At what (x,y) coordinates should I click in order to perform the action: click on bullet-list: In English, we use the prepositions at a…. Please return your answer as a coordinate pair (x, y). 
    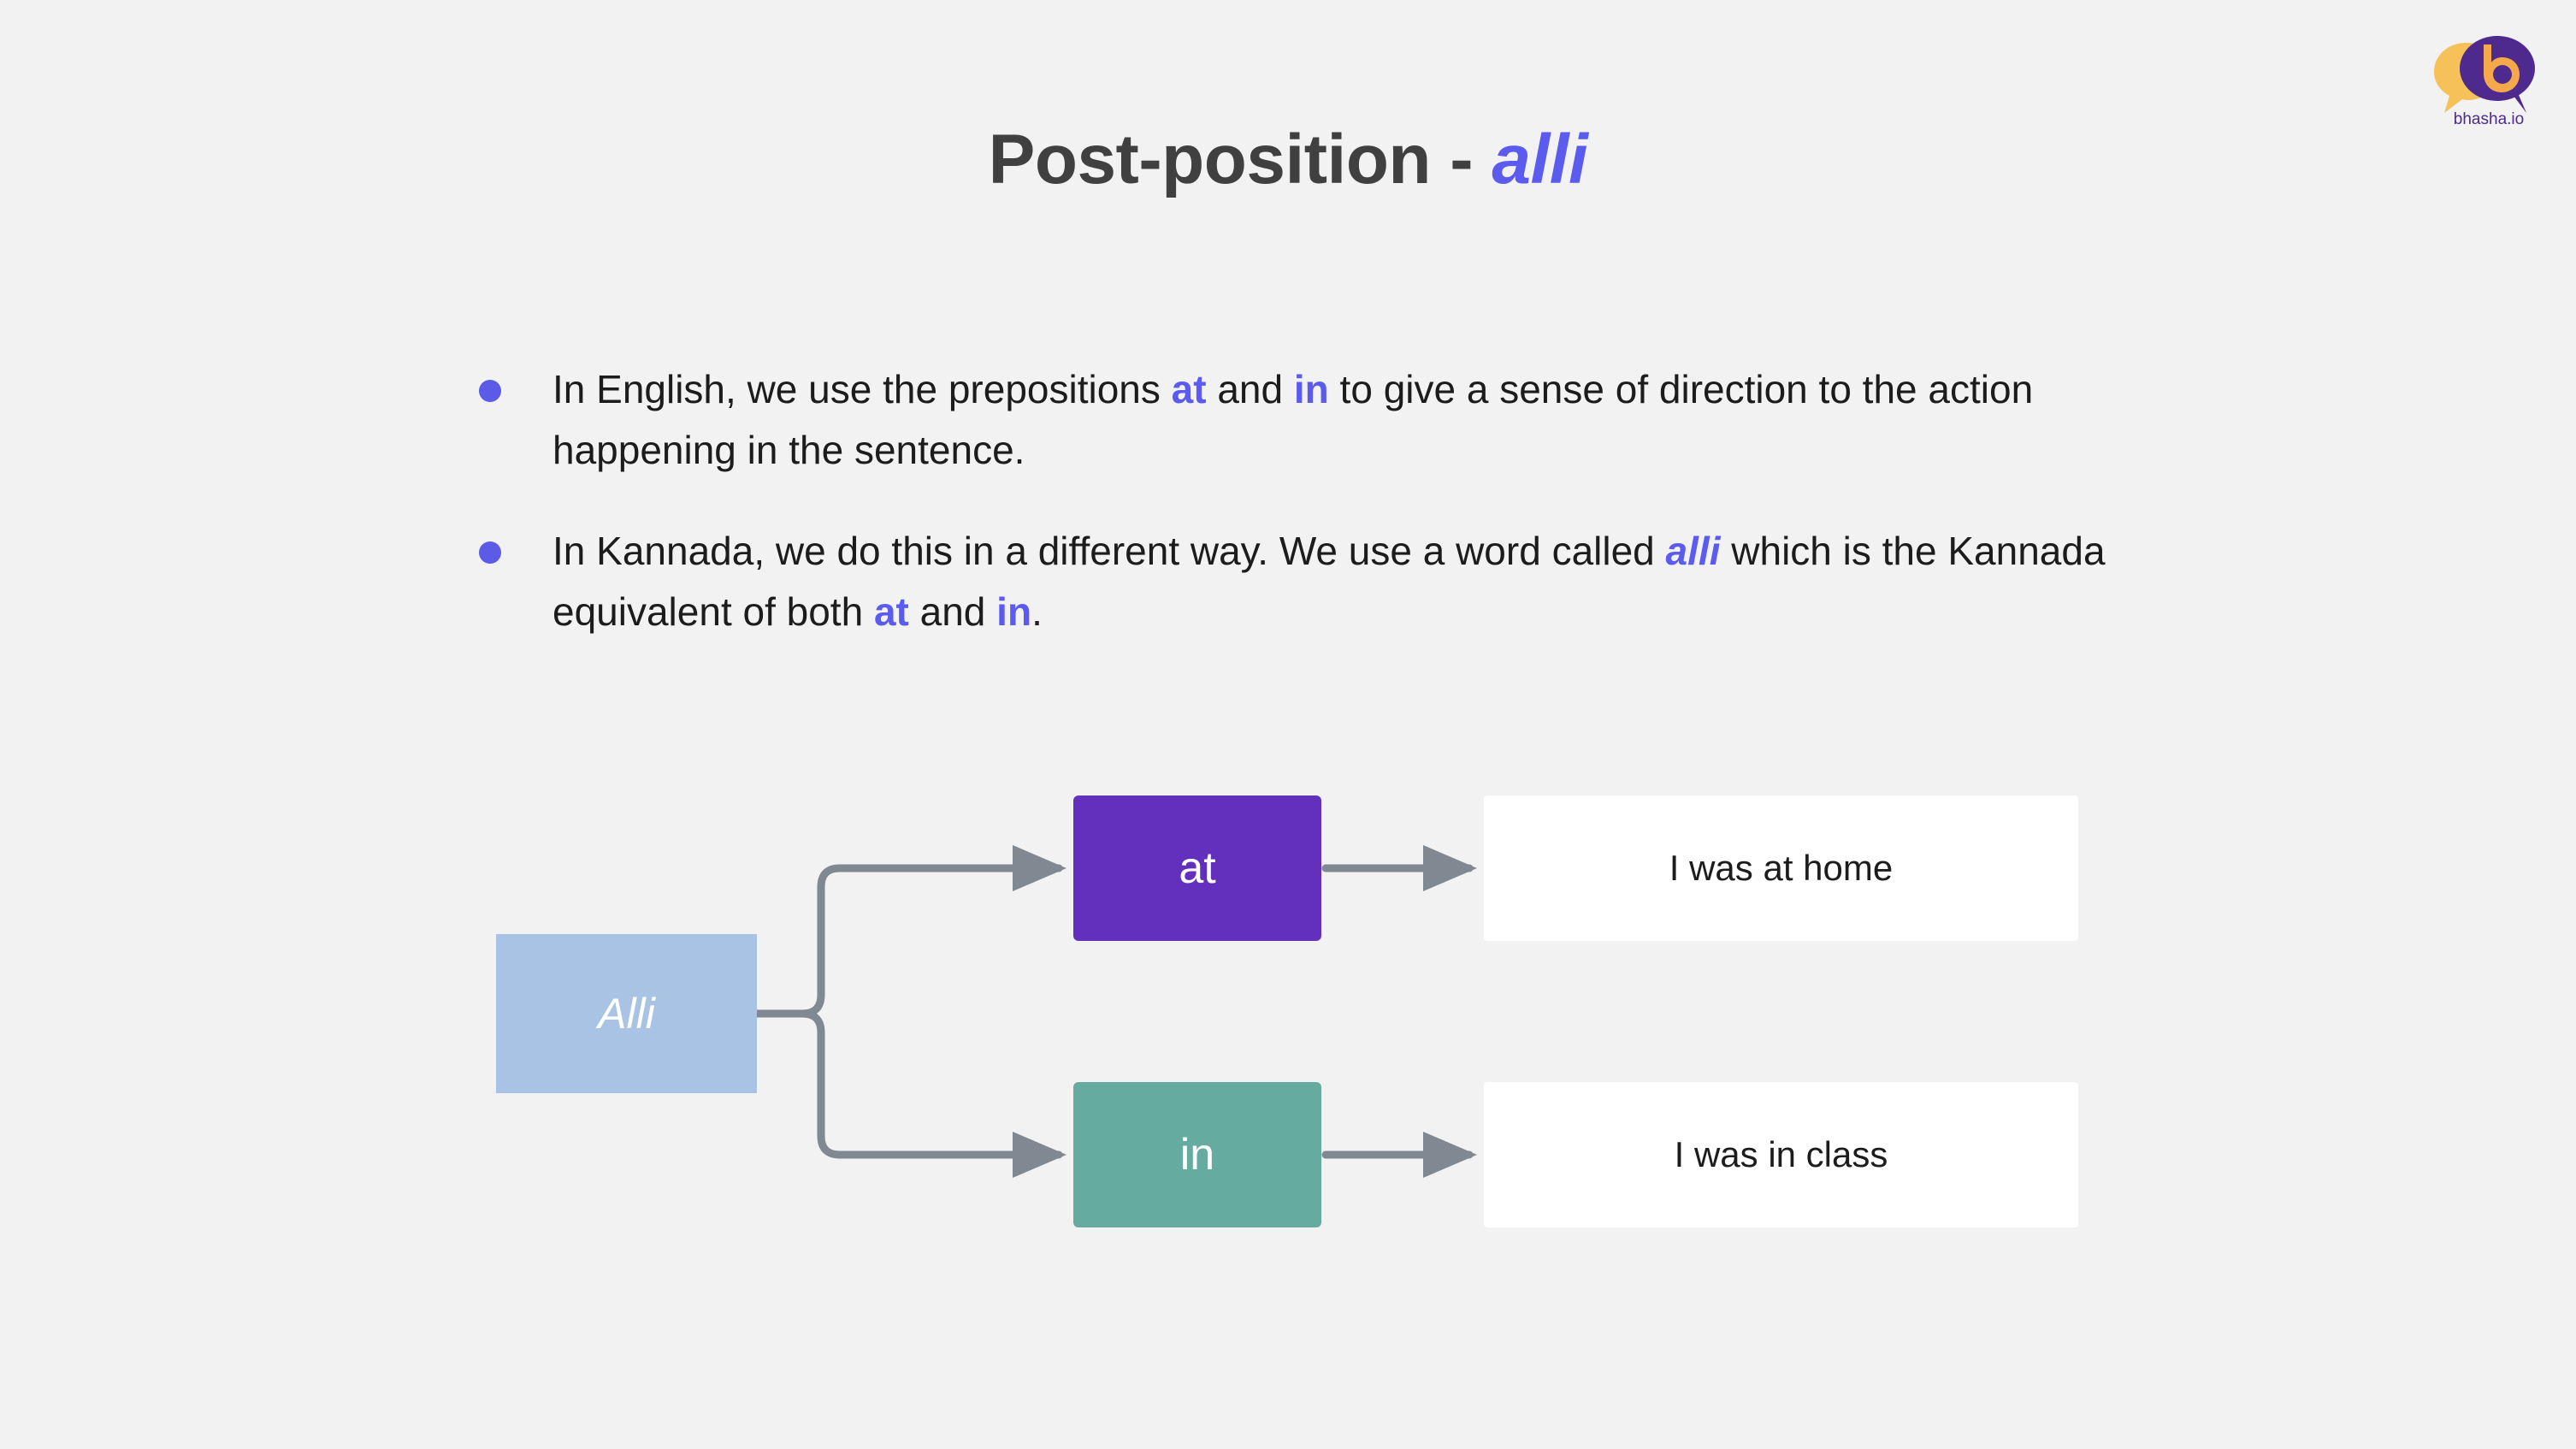
    Looking at the image, I should click on (1317, 520).